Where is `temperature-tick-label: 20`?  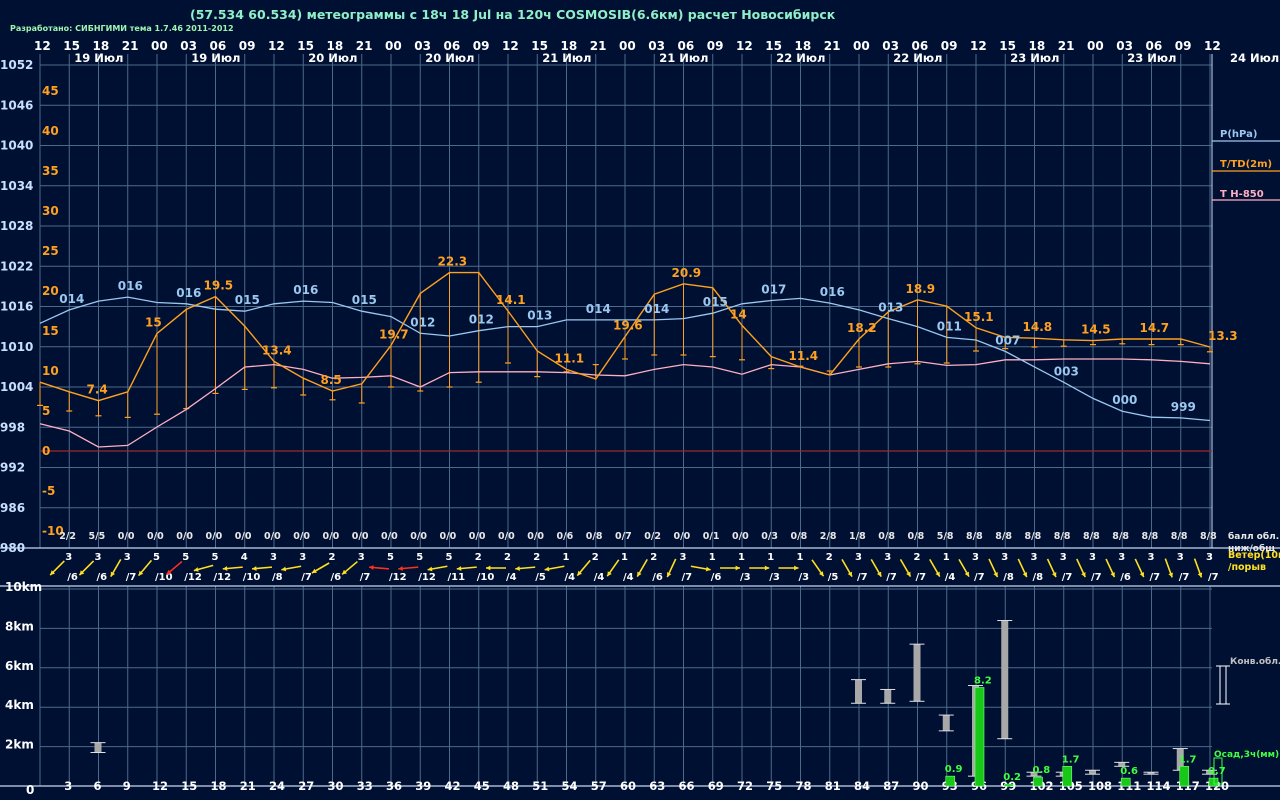 temperature-tick-label: 20 is located at coordinates (50, 291).